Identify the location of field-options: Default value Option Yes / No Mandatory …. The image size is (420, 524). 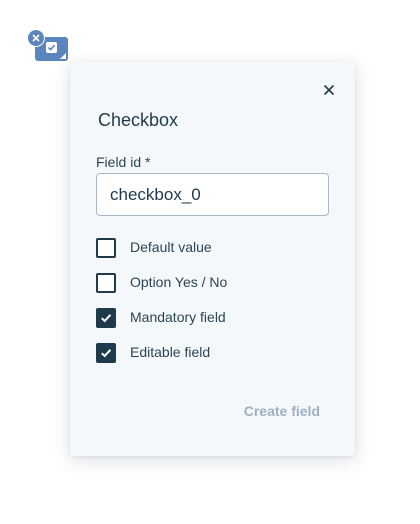
(161, 308).